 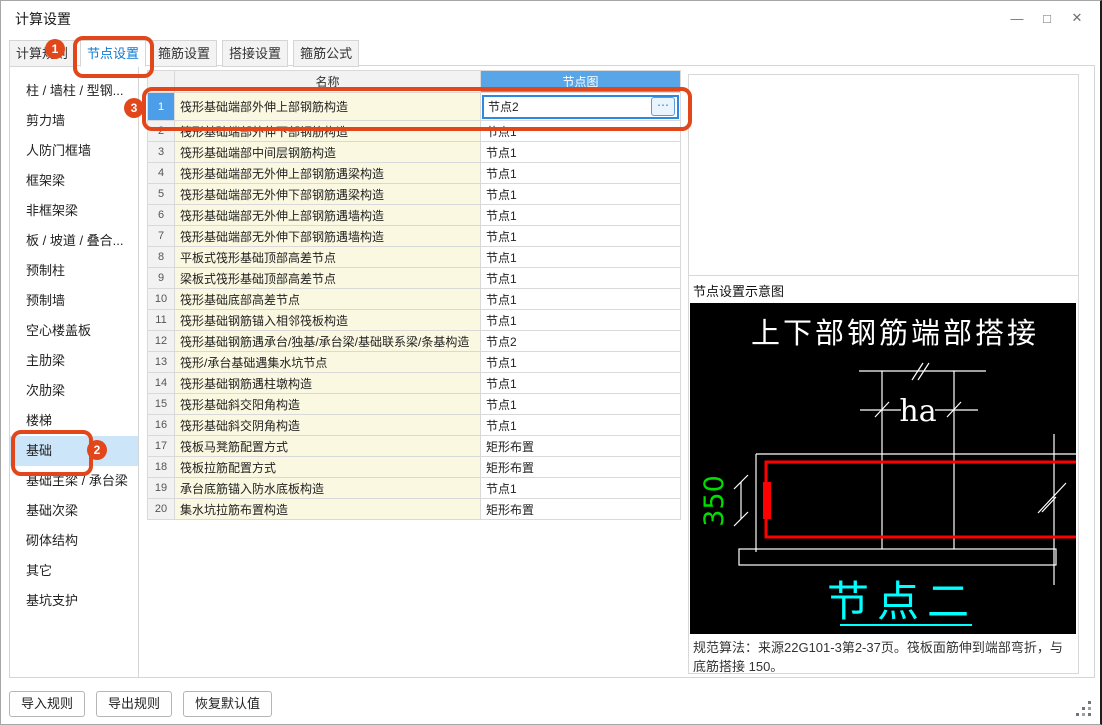 I want to click on row-number: 12, so click(x=161, y=341).